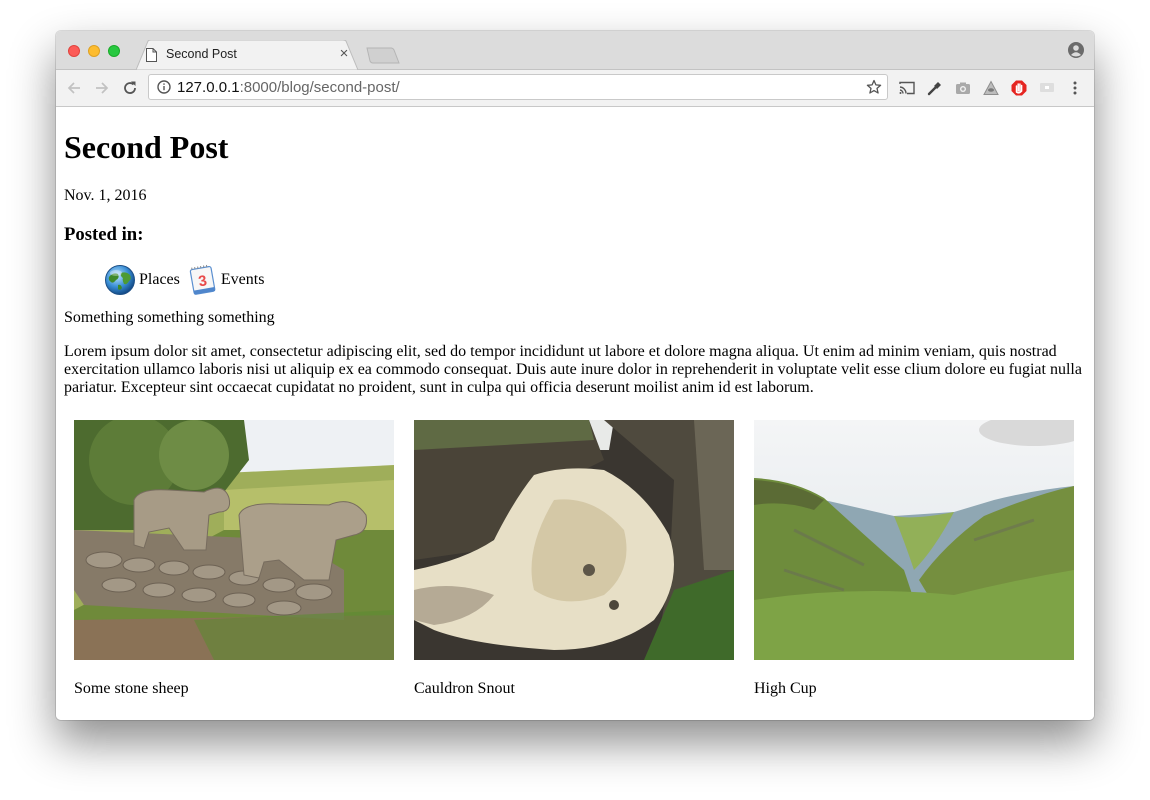 The width and height of the screenshot is (1150, 800). What do you see at coordinates (94, 51) in the screenshot?
I see `minimize-window-button` at bounding box center [94, 51].